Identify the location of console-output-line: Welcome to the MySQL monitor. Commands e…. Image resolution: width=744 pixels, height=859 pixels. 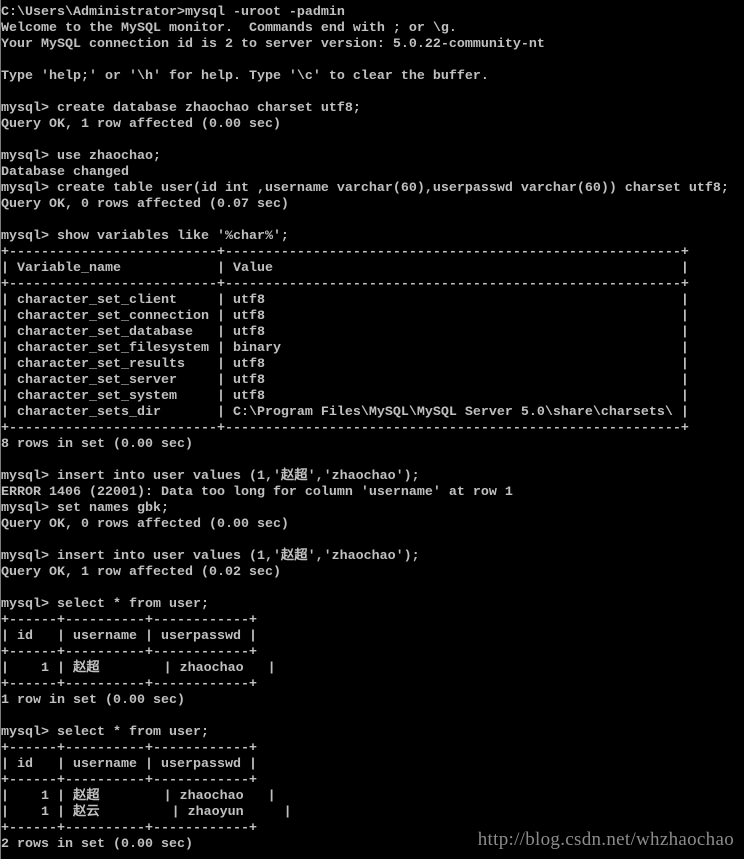
(229, 28).